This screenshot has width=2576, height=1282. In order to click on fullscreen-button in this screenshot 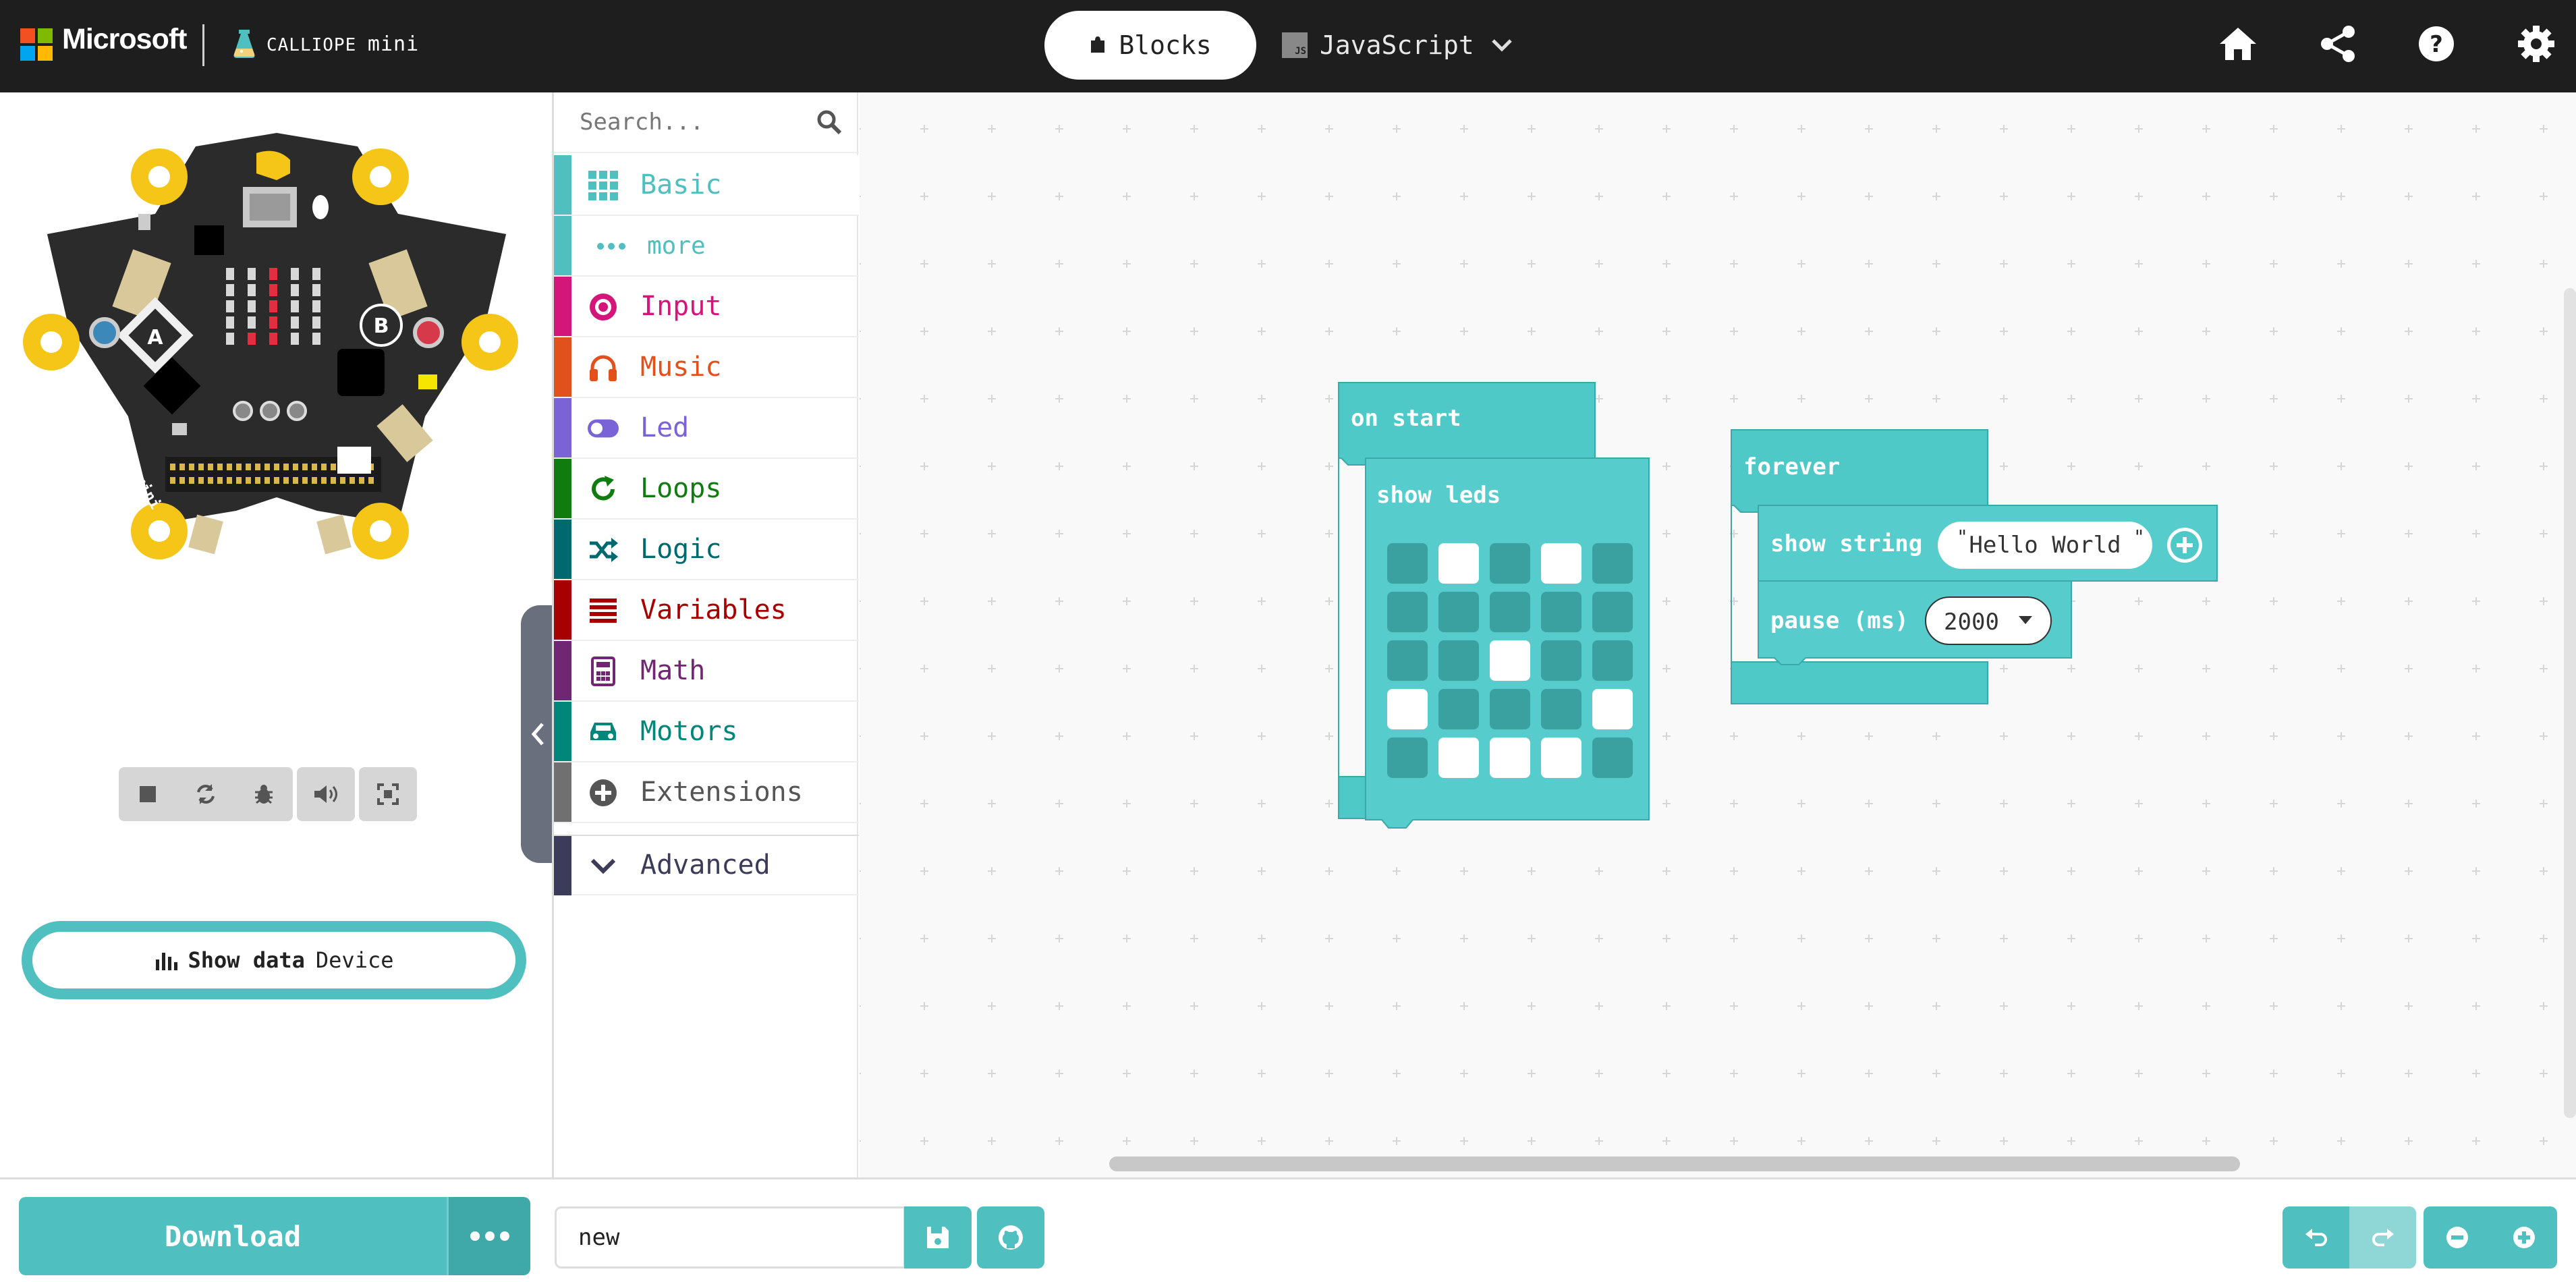, I will do `click(388, 794)`.